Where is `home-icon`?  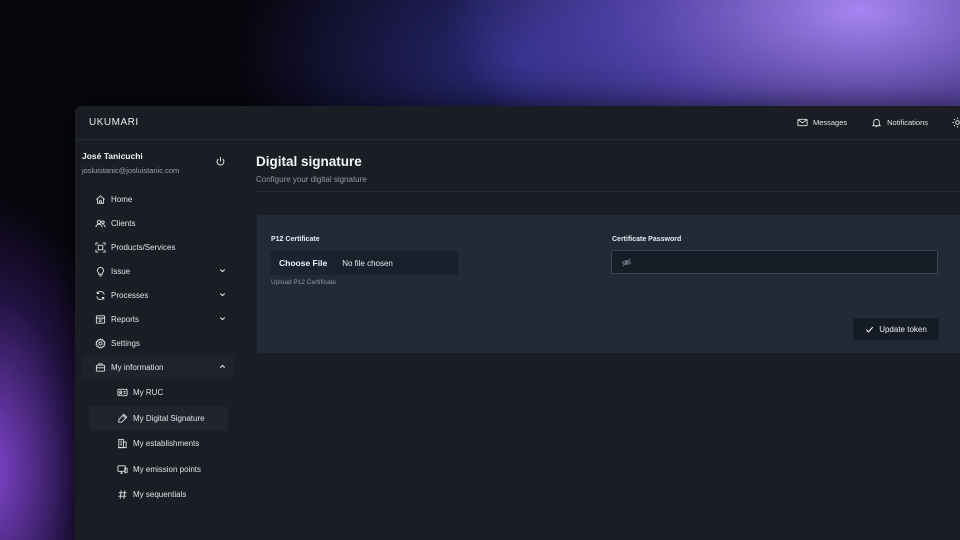 home-icon is located at coordinates (100, 199).